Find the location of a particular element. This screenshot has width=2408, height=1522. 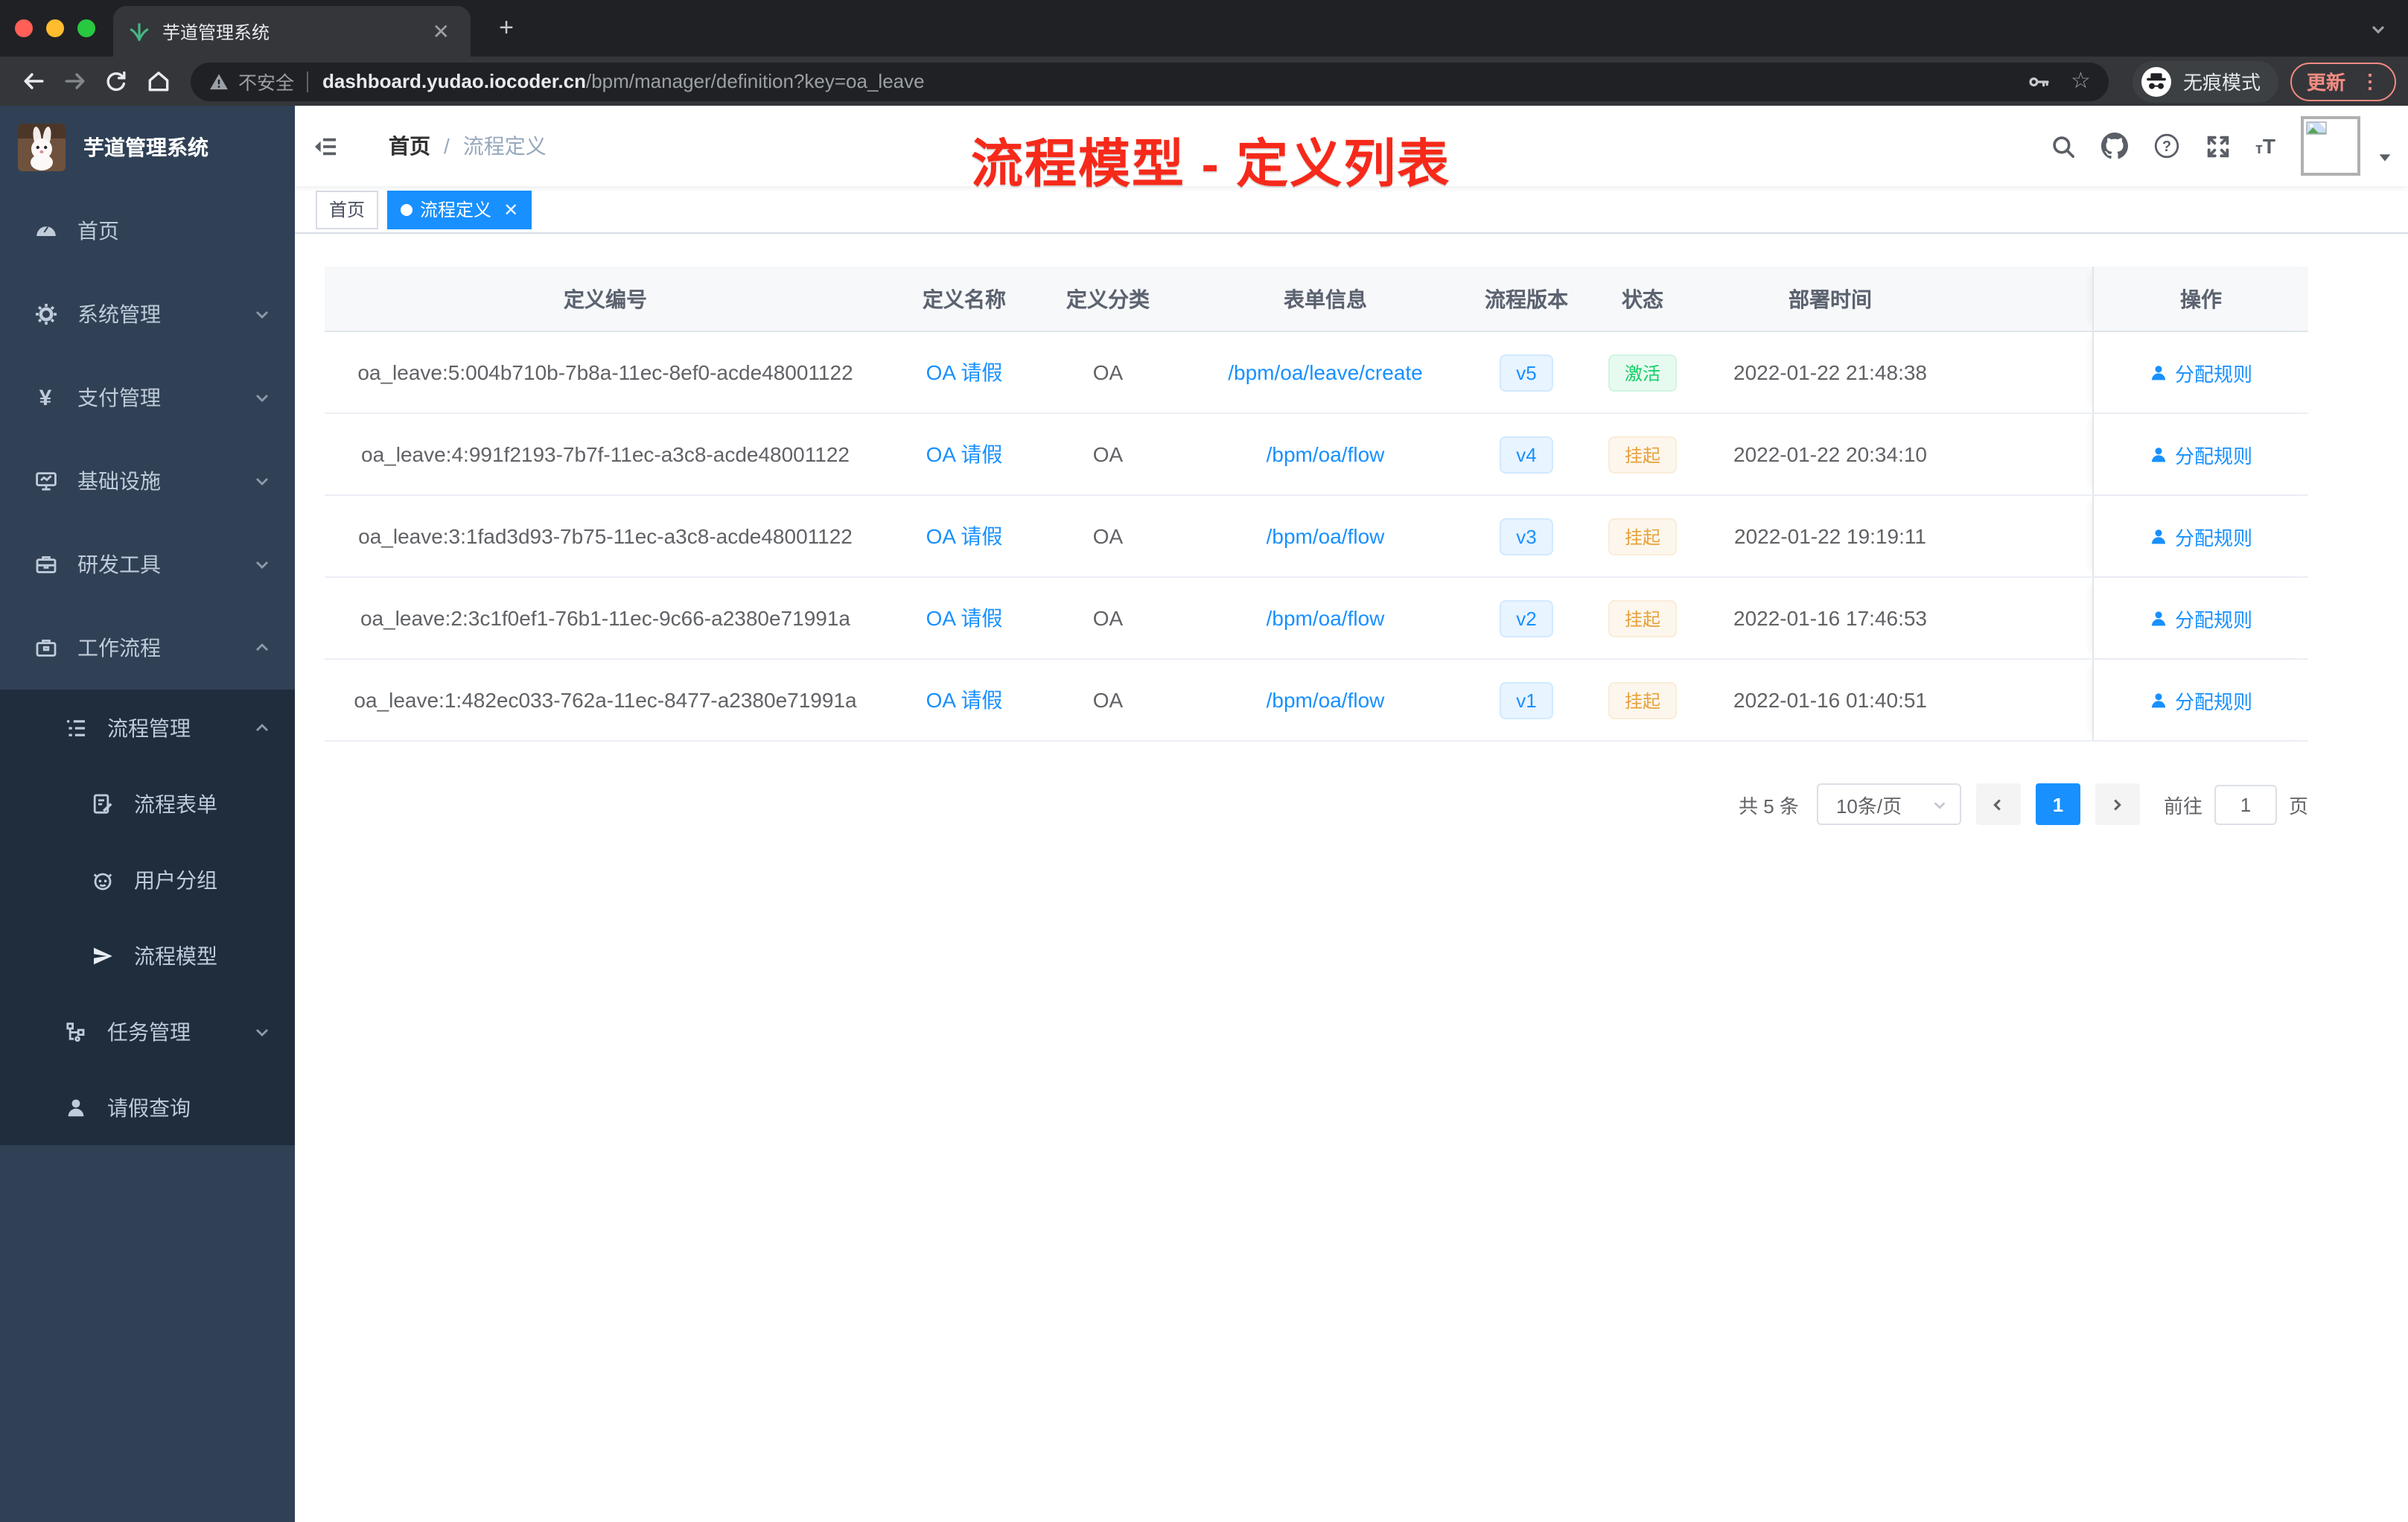

sidebar-item-user-group: 用户分组 is located at coordinates (147, 879).